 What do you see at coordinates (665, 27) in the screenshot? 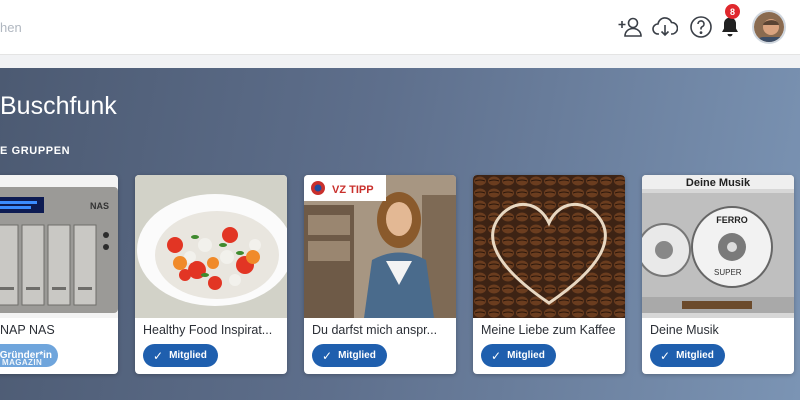
I see `cloud-download-icon` at bounding box center [665, 27].